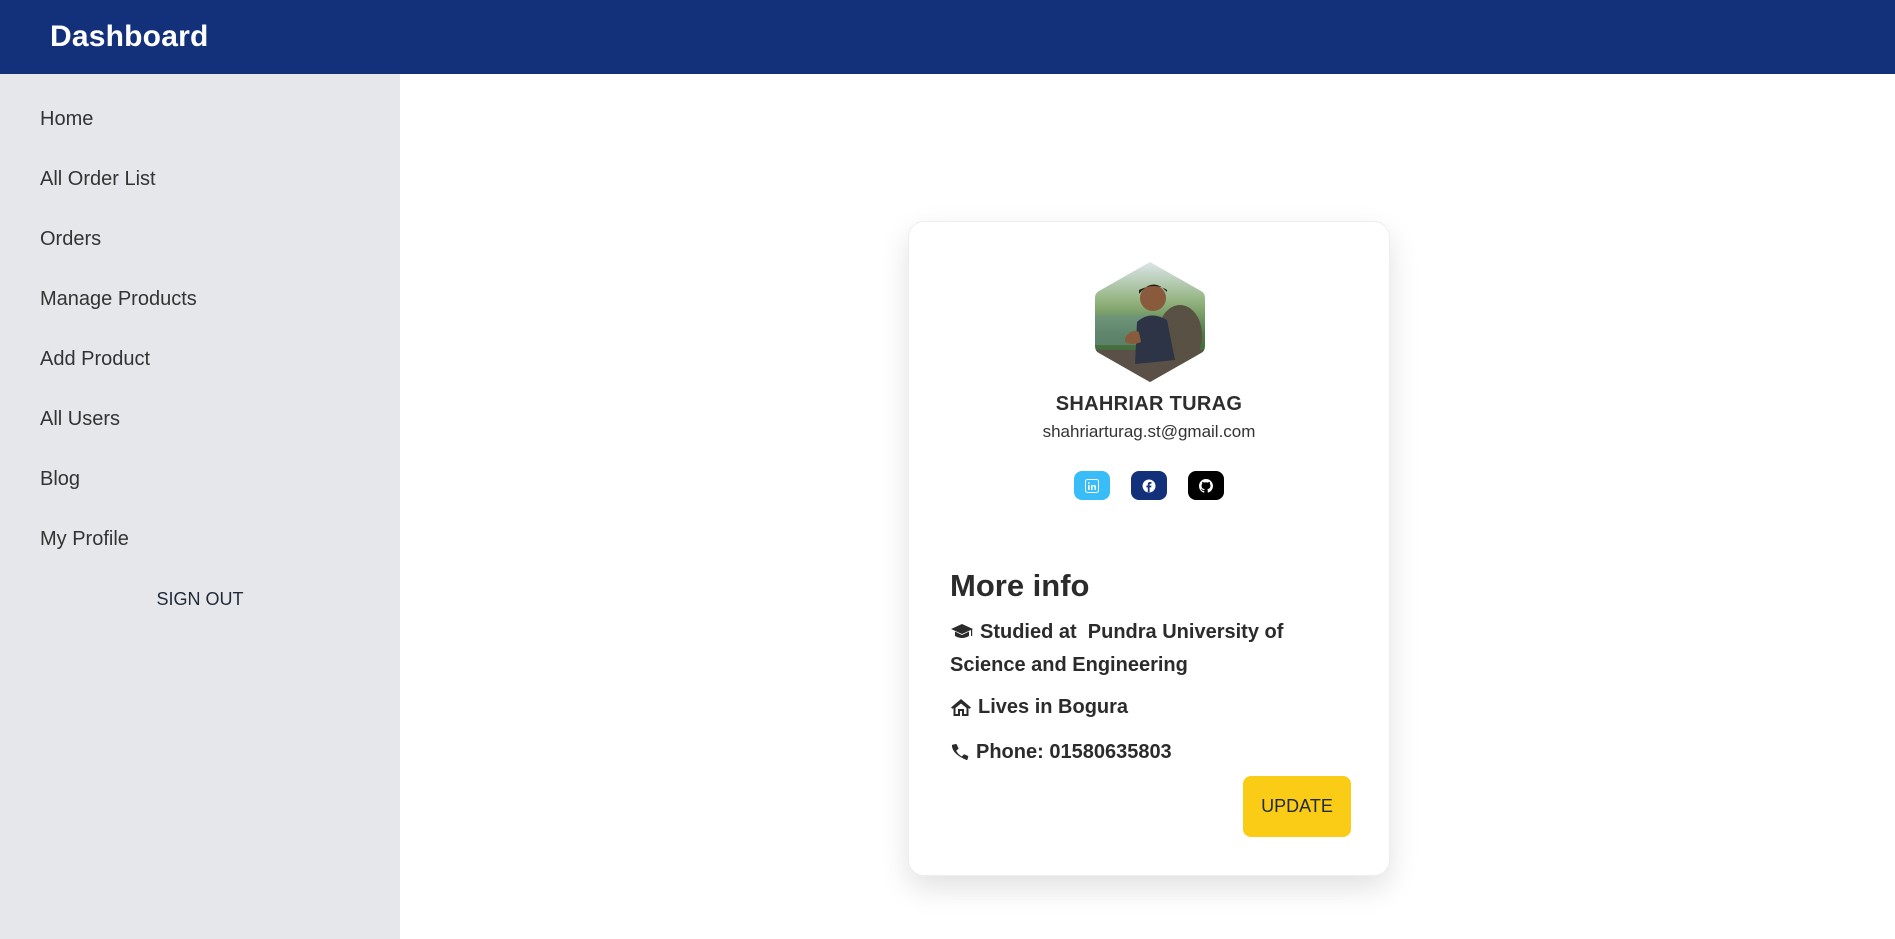 The height and width of the screenshot is (939, 1895). What do you see at coordinates (200, 374) in the screenshot?
I see `sidebar-item-add-product: Add Product` at bounding box center [200, 374].